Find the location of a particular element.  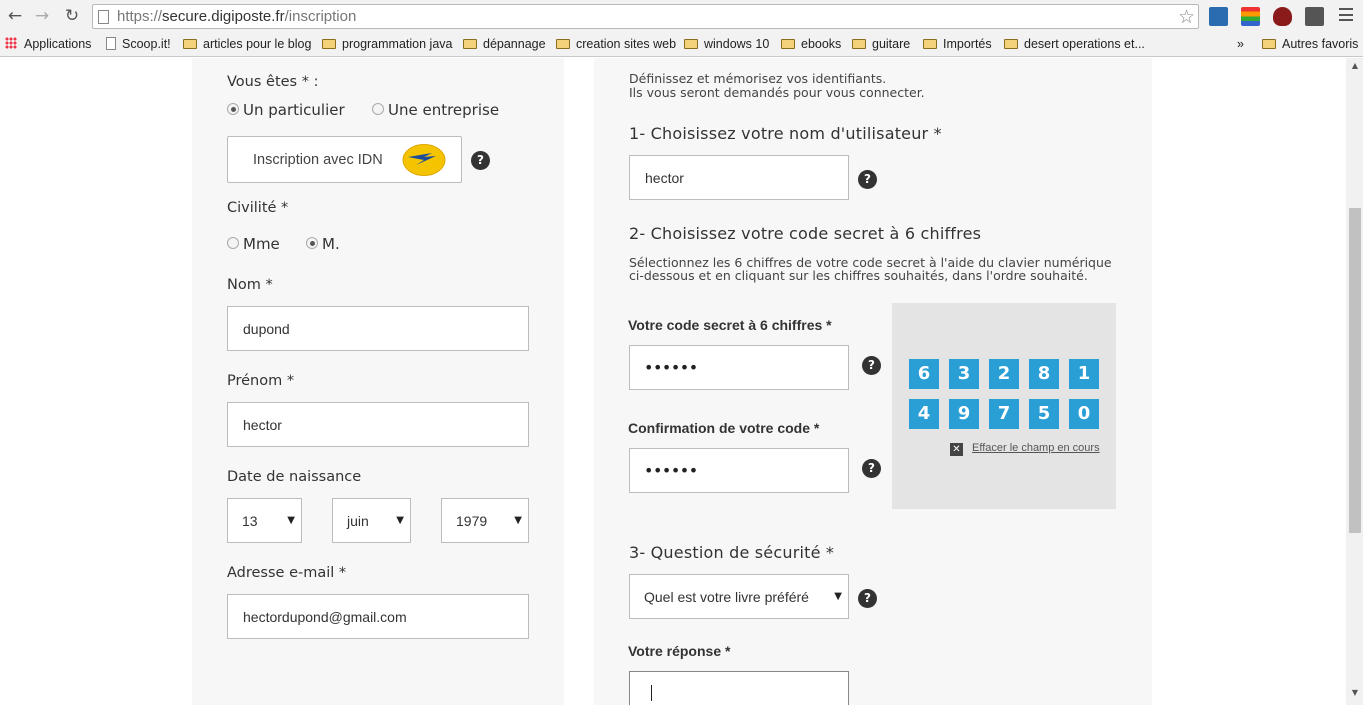

prenom-input: hector is located at coordinates (378, 424).